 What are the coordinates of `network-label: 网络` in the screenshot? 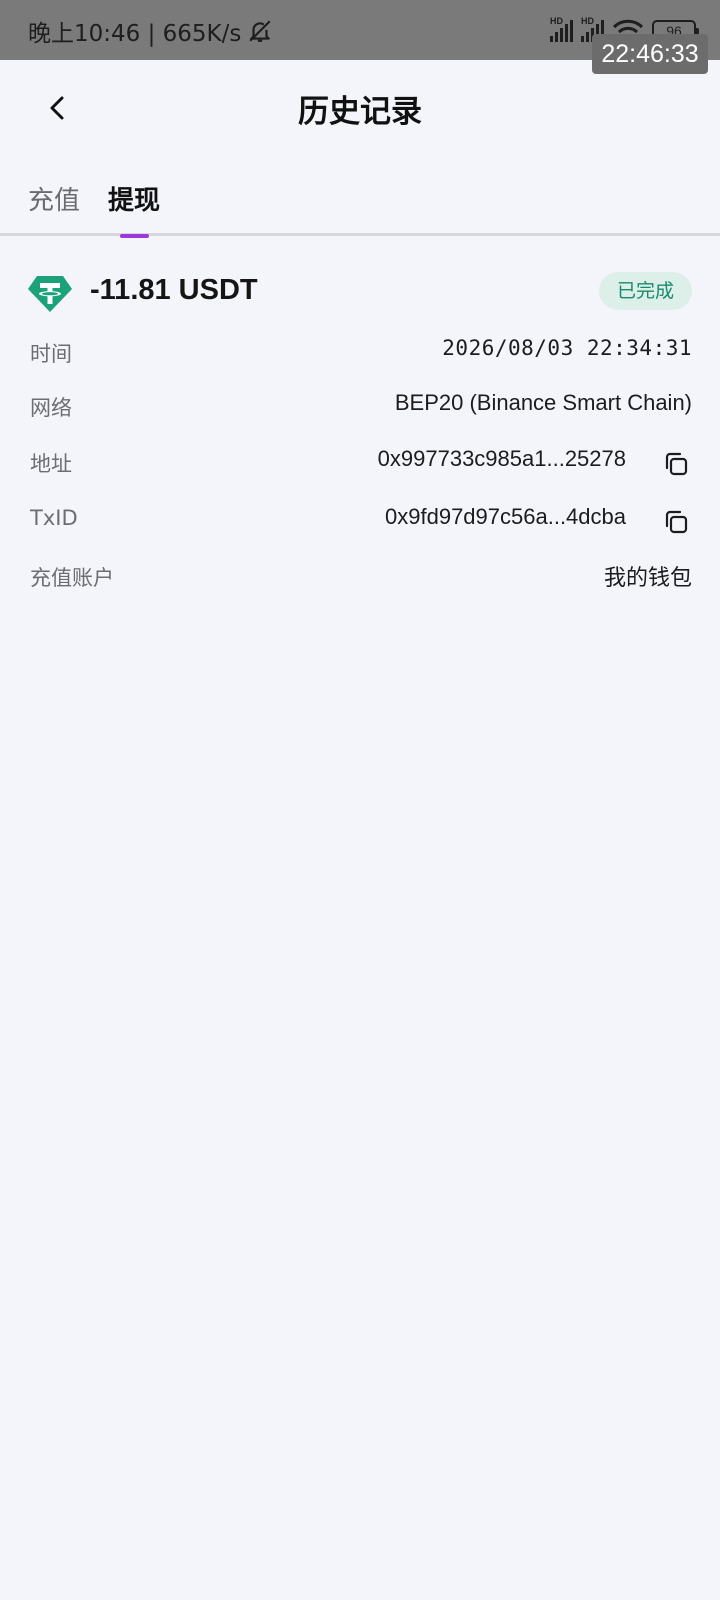 It's located at (51, 408).